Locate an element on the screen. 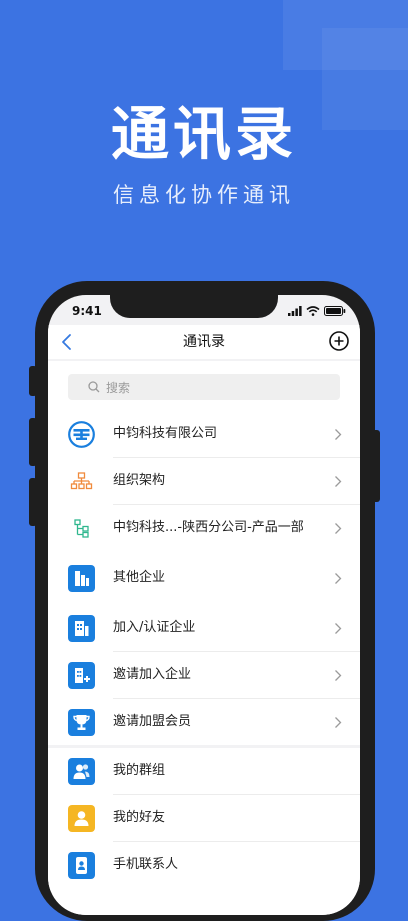  add-icon is located at coordinates (339, 341).